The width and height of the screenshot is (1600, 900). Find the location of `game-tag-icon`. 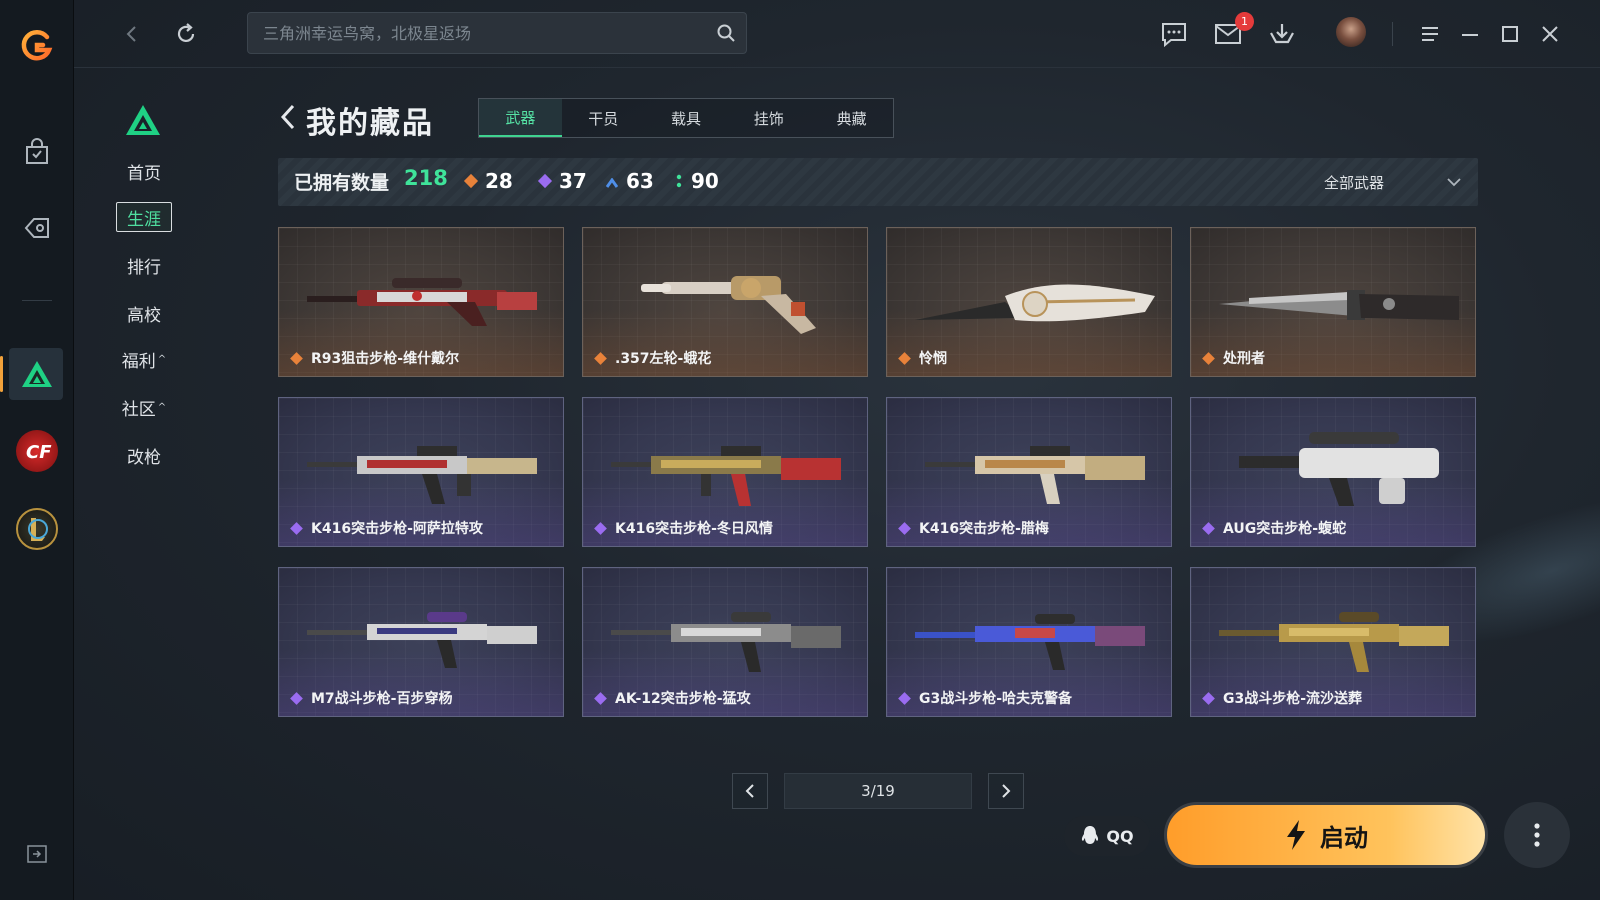

game-tag-icon is located at coordinates (37, 228).